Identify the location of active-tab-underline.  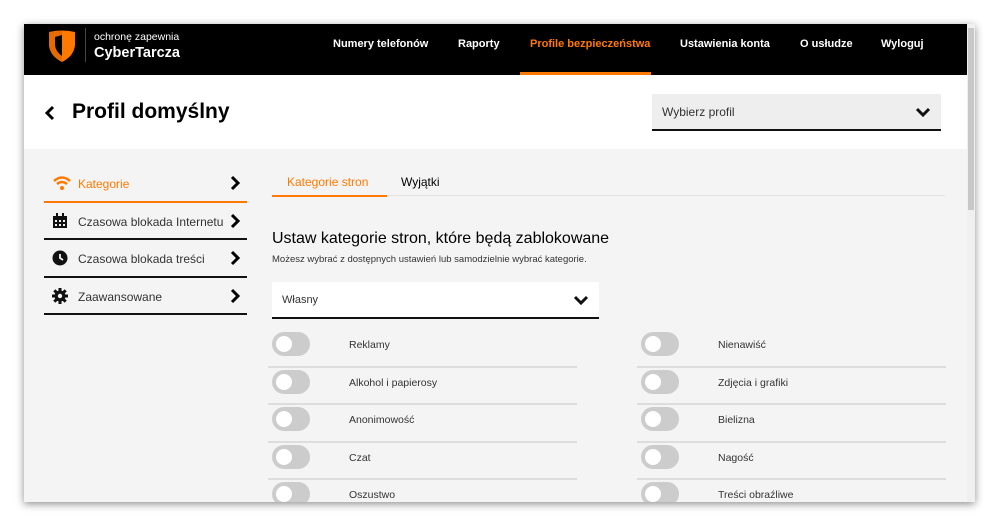
(329, 196).